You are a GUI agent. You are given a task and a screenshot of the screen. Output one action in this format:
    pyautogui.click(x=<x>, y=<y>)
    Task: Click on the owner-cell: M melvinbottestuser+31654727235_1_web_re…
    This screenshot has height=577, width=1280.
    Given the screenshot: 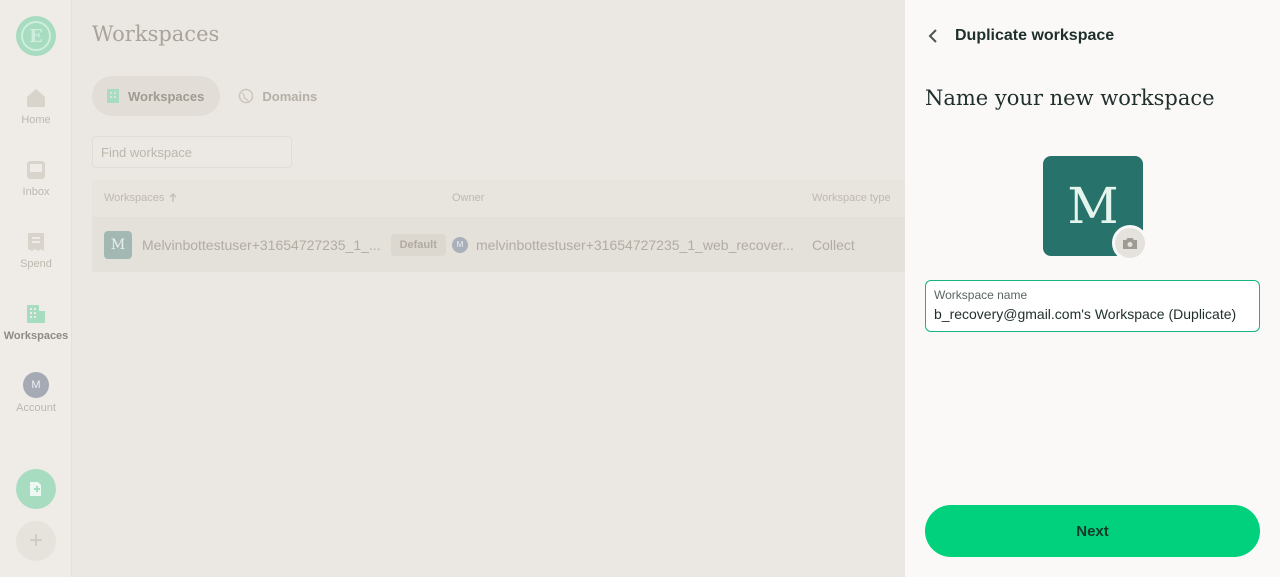 What is the action you would take?
    pyautogui.click(x=632, y=244)
    